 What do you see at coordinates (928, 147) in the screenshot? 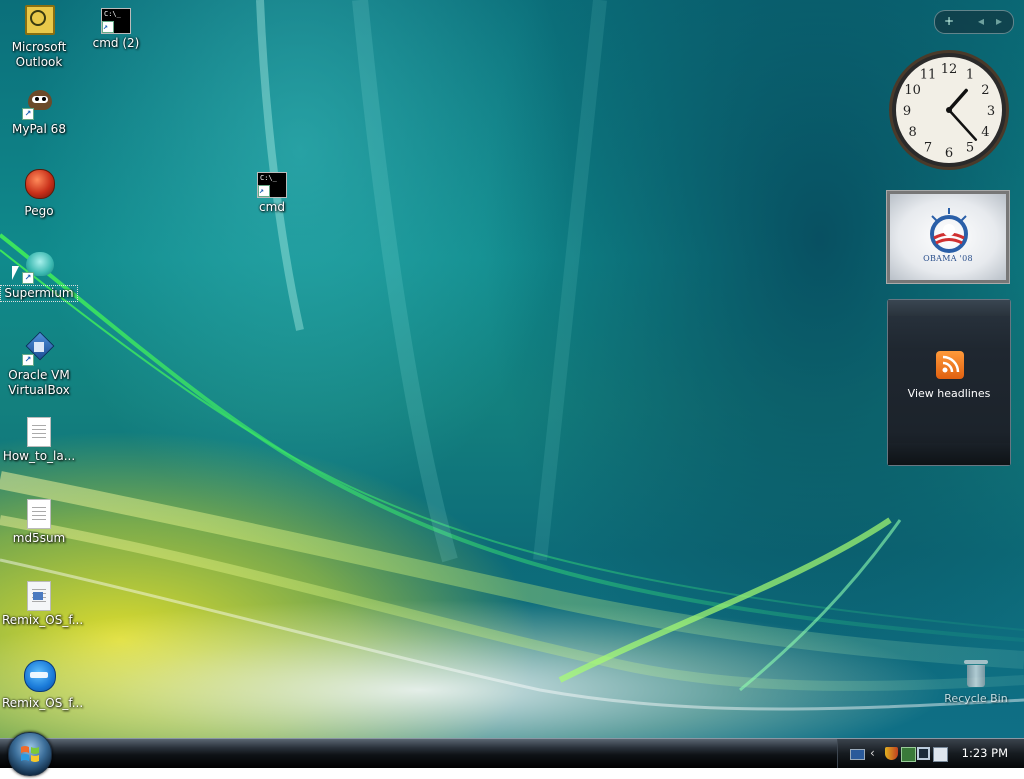
I see `clock-numeral: 7` at bounding box center [928, 147].